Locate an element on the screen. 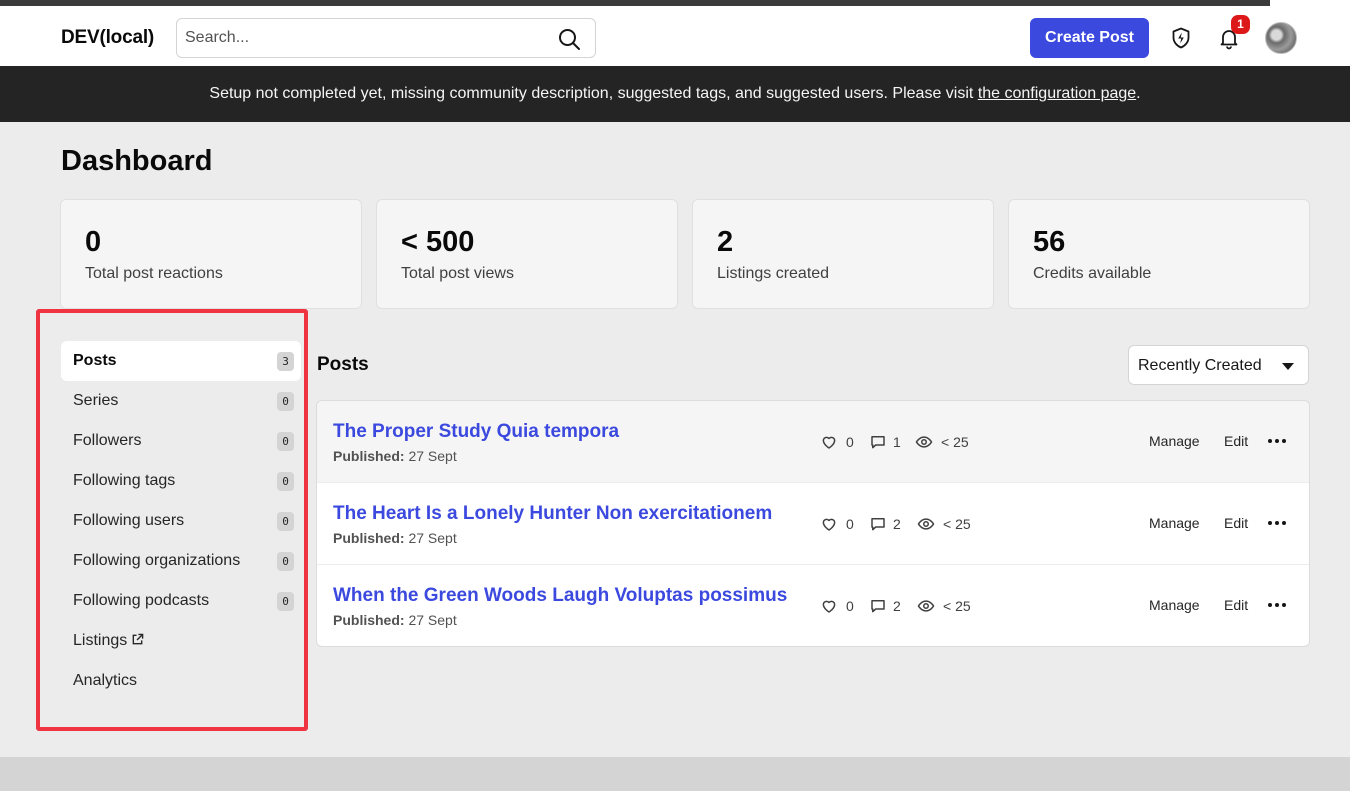 Image resolution: width=1350 pixels, height=791 pixels. sidebar-item-label: Followers is located at coordinates (107, 440).